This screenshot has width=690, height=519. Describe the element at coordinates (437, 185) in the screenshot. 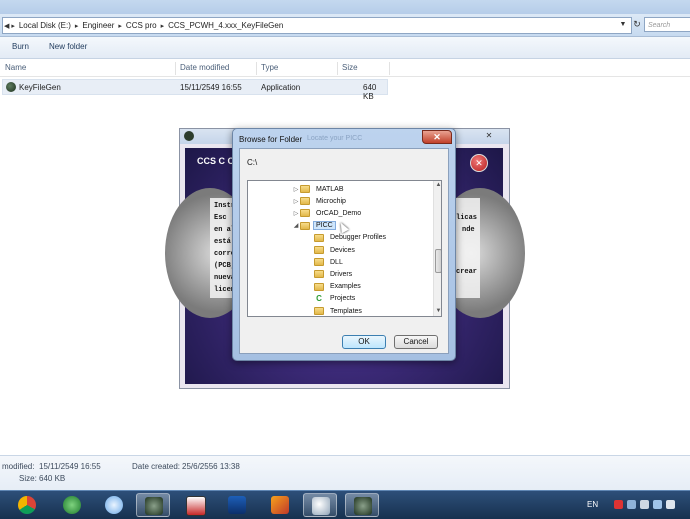

I see `scroll-up-icon: ▲` at that location.